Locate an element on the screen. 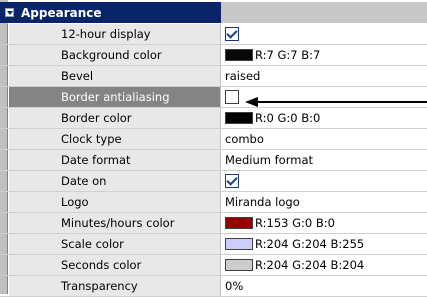 The width and height of the screenshot is (427, 297). property-row-bevel: Bevel raised is located at coordinates (213, 76).